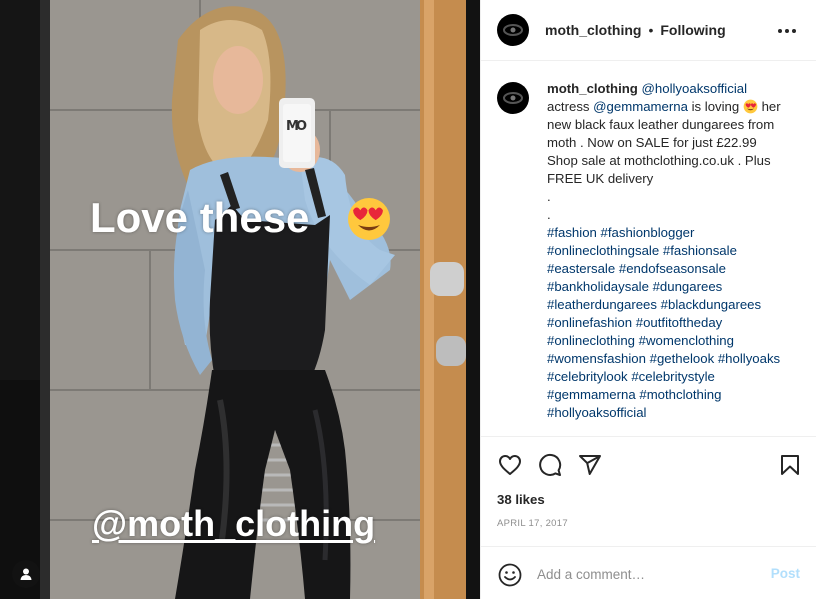 This screenshot has height=599, width=816. Describe the element at coordinates (661, 124) in the screenshot. I see `caption-text-segment: new black faux leather dungarees from` at that location.